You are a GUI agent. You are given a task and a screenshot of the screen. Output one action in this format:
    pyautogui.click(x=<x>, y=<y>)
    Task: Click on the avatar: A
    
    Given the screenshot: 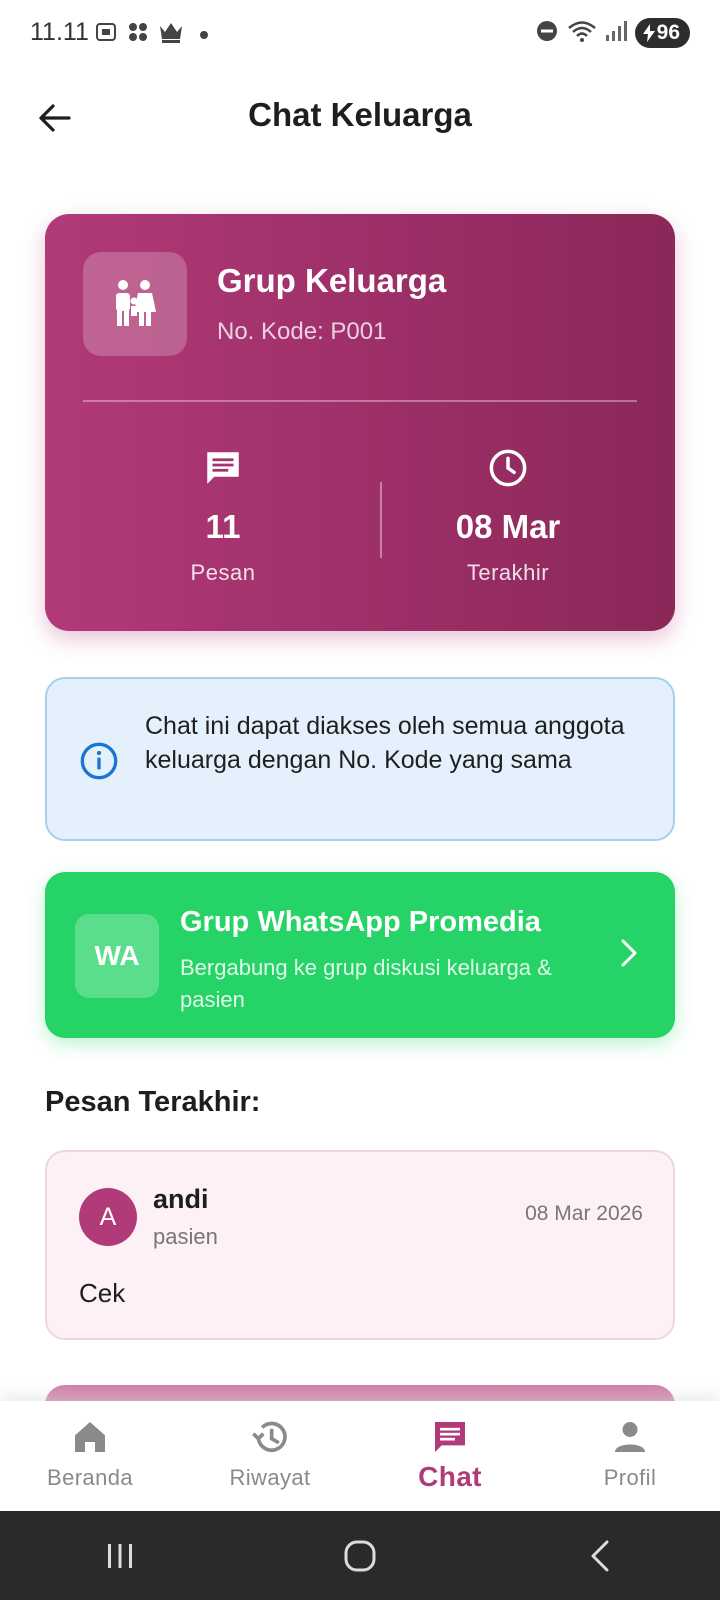 What is the action you would take?
    pyautogui.click(x=108, y=1217)
    